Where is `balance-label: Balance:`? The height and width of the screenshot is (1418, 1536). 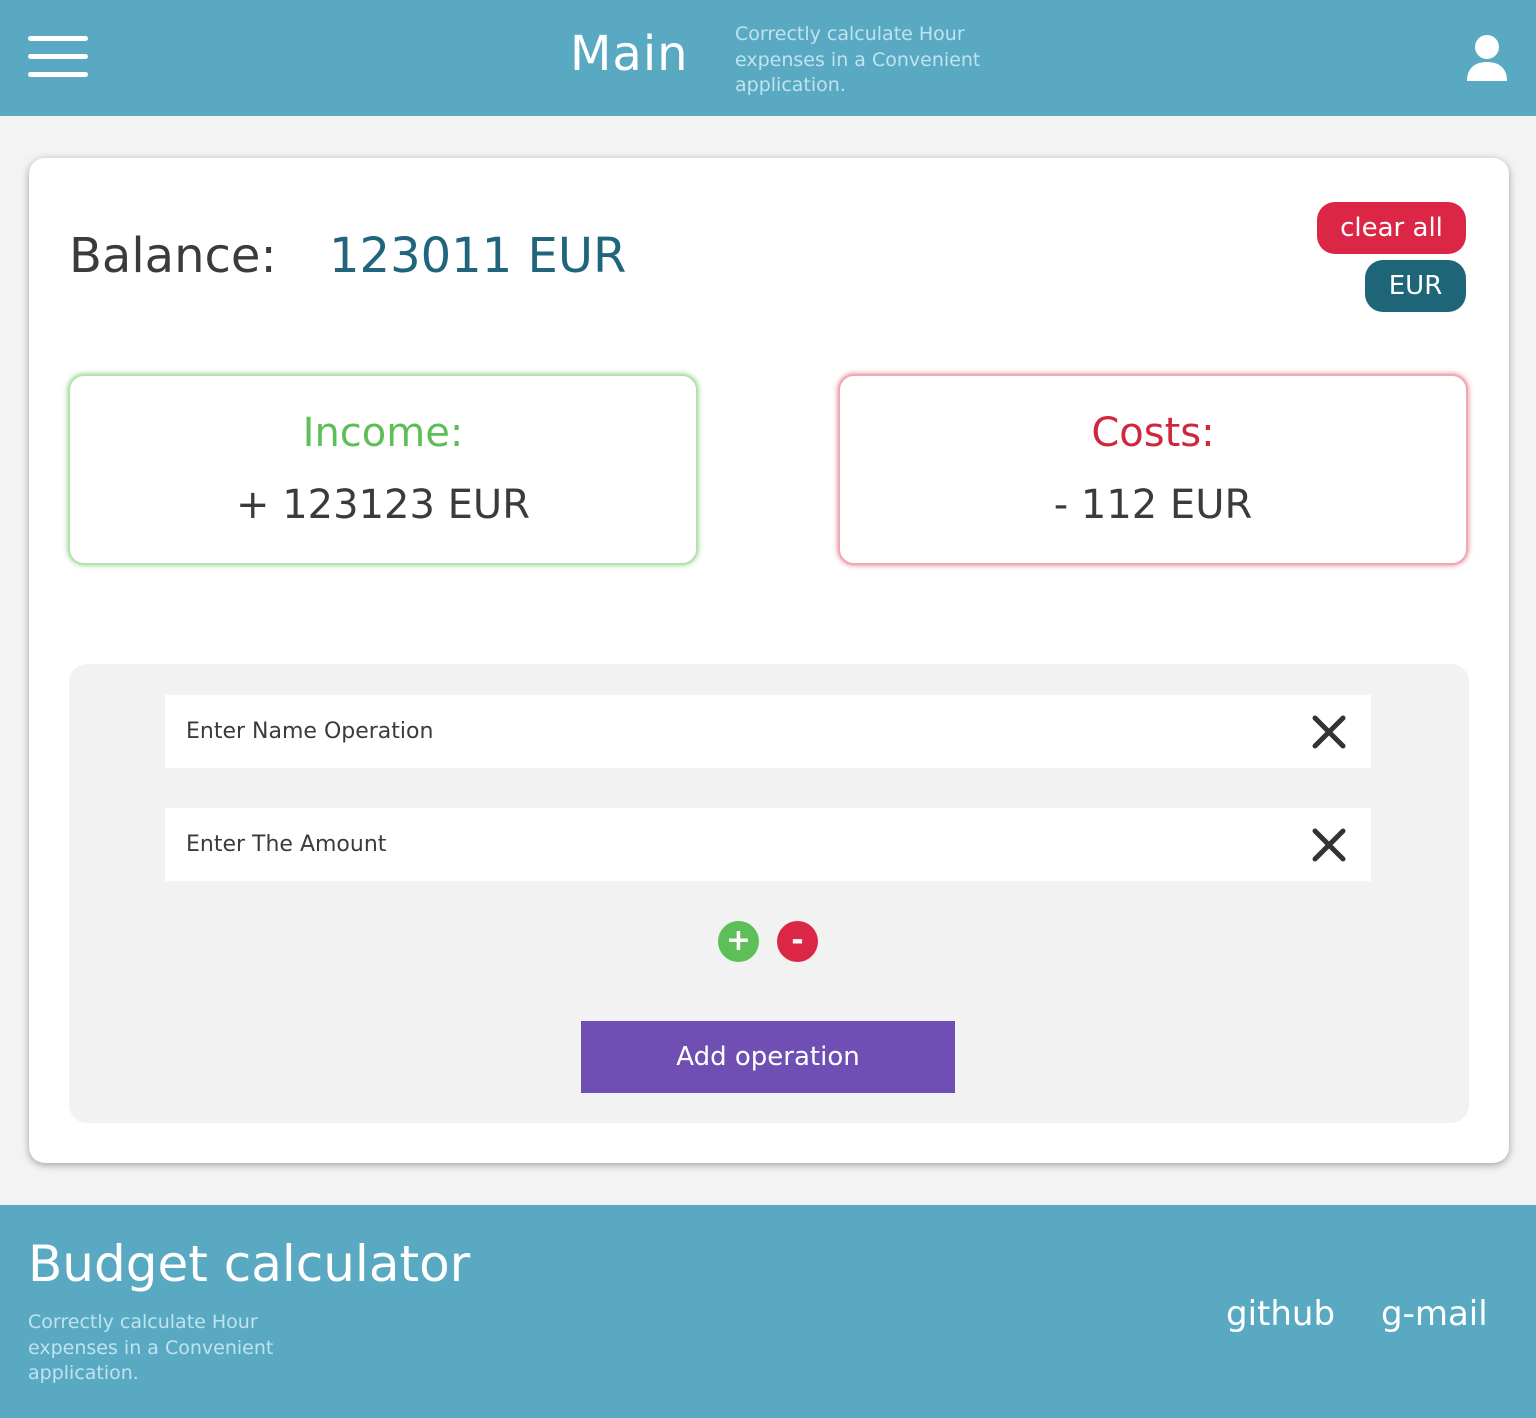
balance-label: Balance: is located at coordinates (173, 256).